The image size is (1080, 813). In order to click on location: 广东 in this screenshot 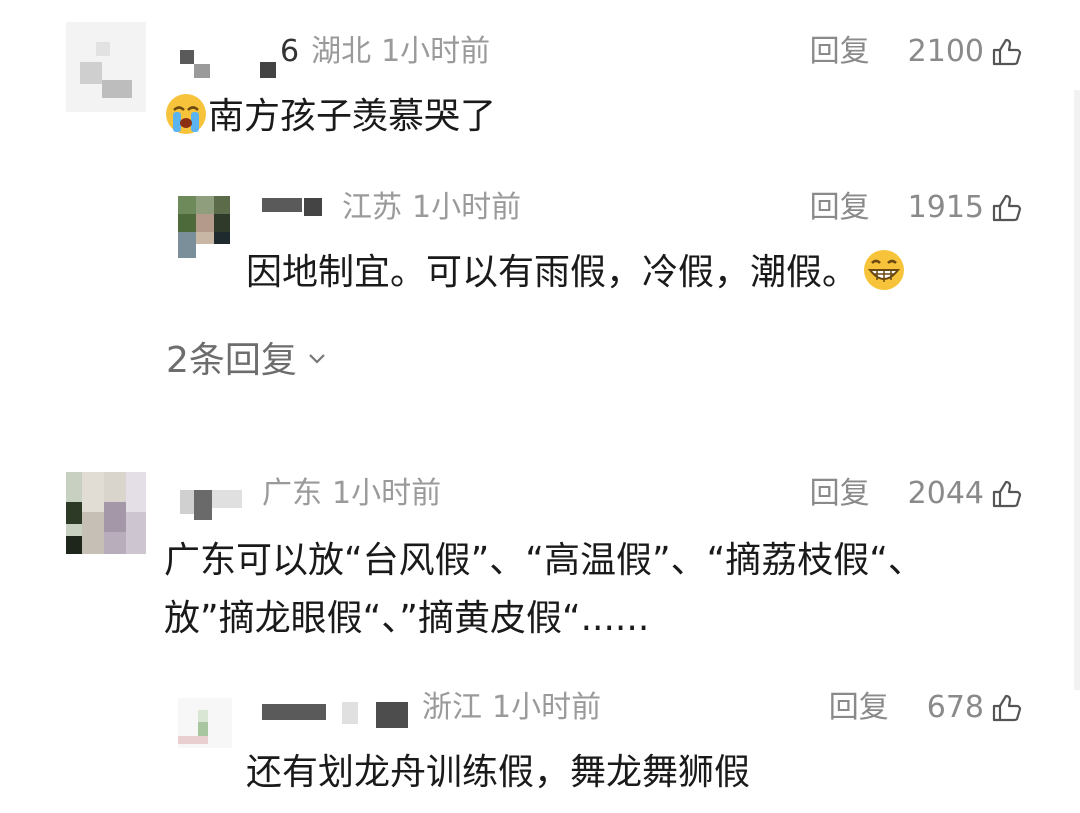, I will do `click(292, 493)`.